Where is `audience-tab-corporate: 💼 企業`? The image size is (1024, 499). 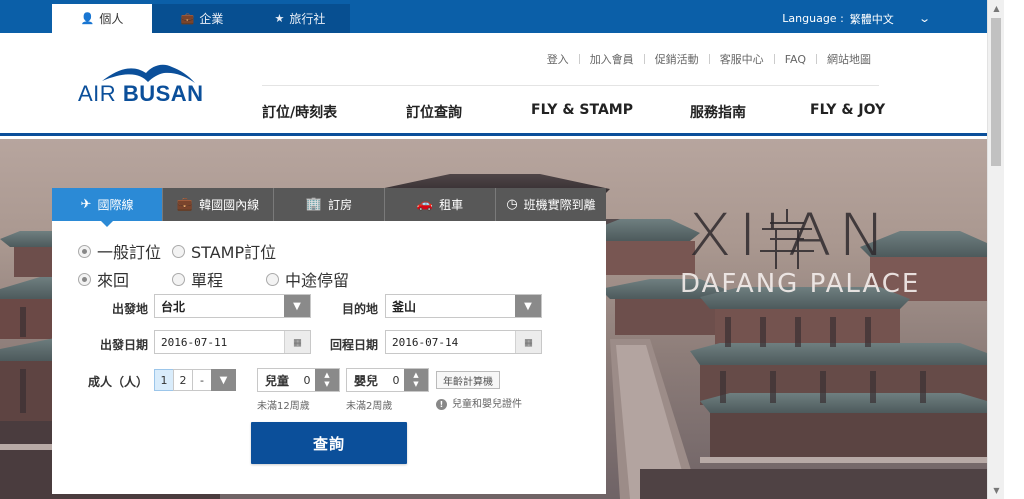
audience-tab-corporate: 💼 企業 is located at coordinates (202, 18).